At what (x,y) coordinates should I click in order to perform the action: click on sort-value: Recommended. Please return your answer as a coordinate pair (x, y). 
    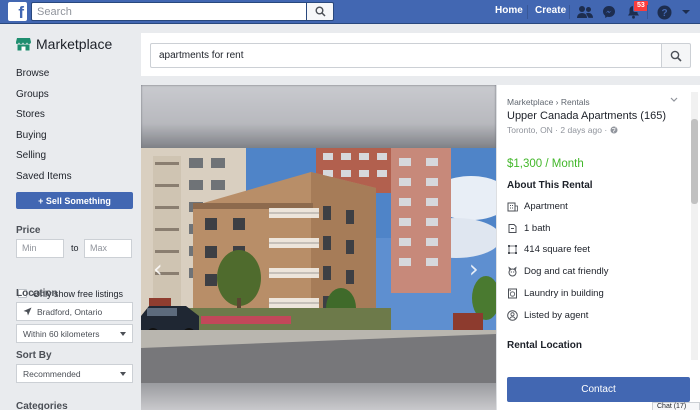
    Looking at the image, I should click on (52, 373).